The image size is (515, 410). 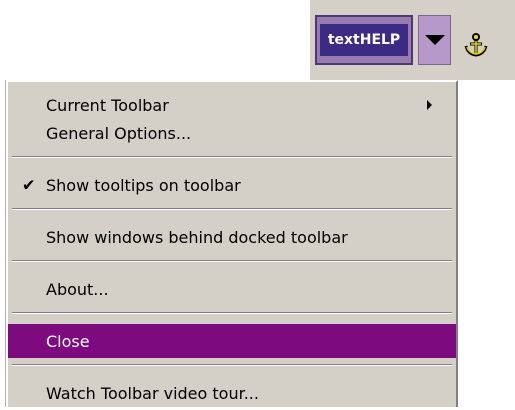 I want to click on texthelp-logo: textHELP, so click(x=364, y=40).